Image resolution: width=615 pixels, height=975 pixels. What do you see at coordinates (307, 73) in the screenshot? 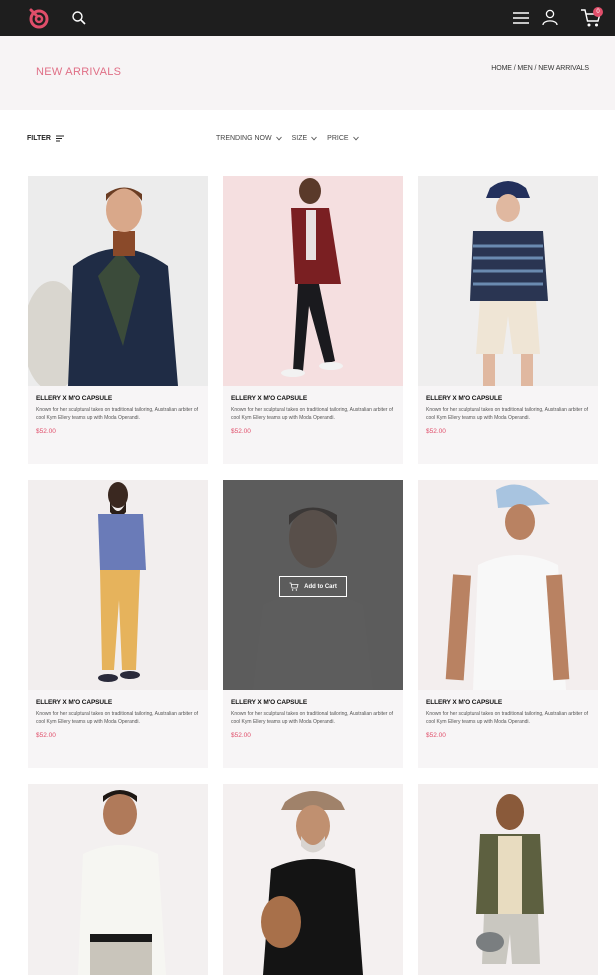
I see `page-header: NEW ARRIVALS HOME / MEN / NEW ARRIVALS` at bounding box center [307, 73].